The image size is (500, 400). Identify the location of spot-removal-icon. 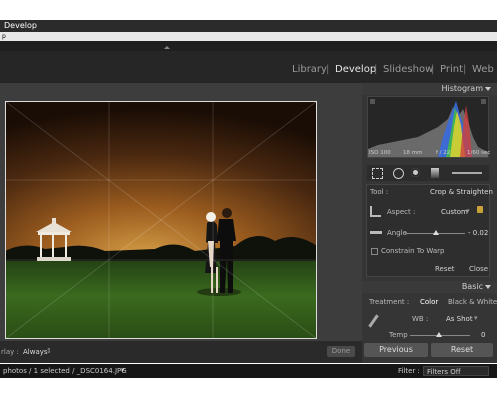
(398, 173).